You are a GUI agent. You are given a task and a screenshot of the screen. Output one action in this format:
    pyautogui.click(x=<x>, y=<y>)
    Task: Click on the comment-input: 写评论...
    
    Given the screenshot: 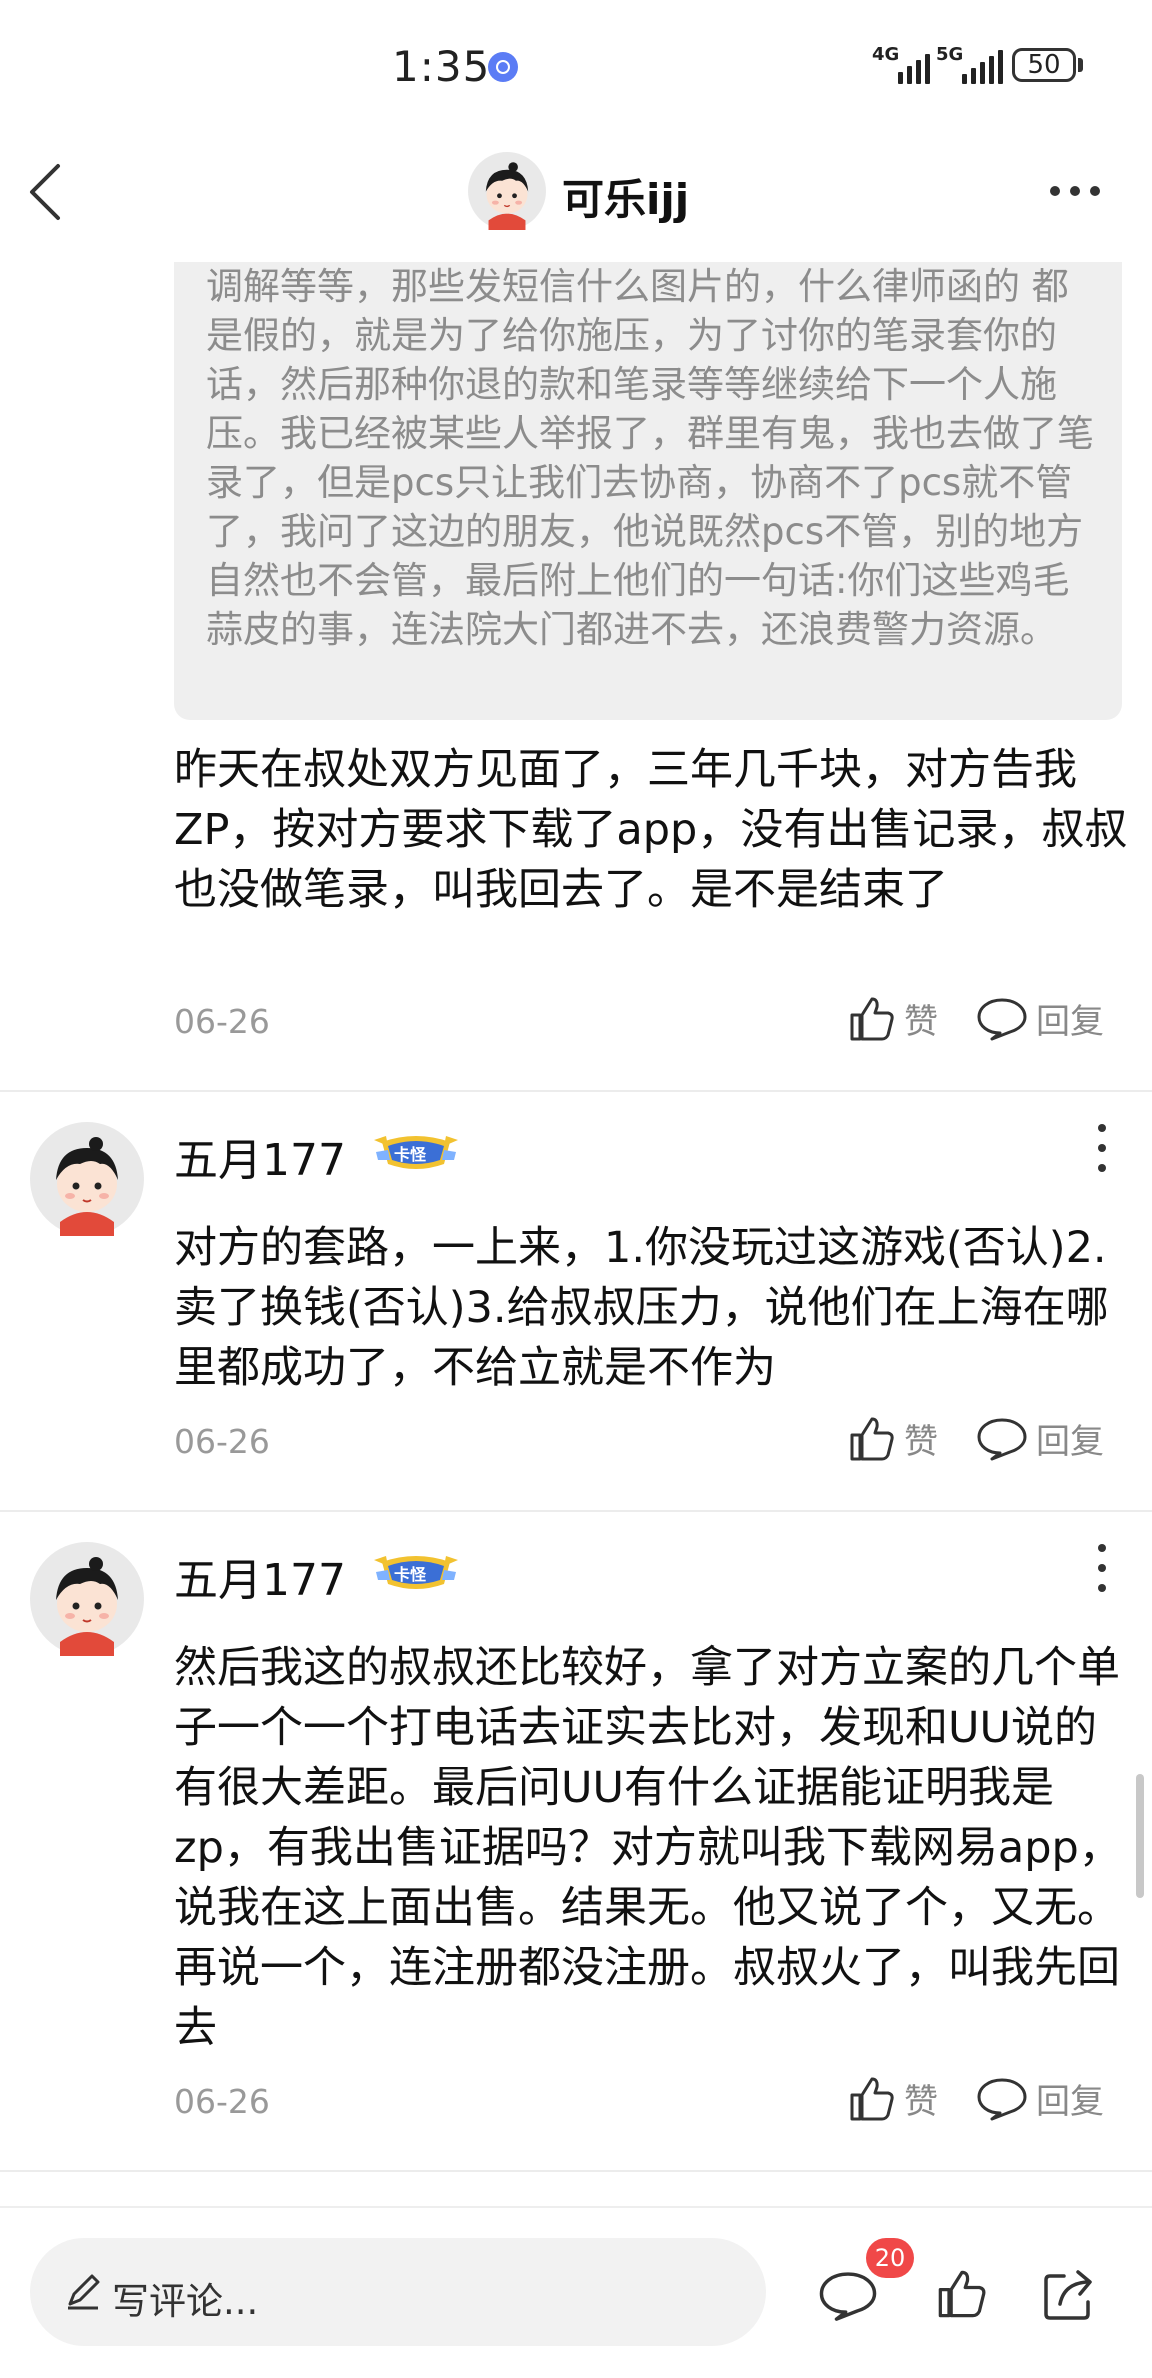 What is the action you would take?
    pyautogui.click(x=398, y=2292)
    